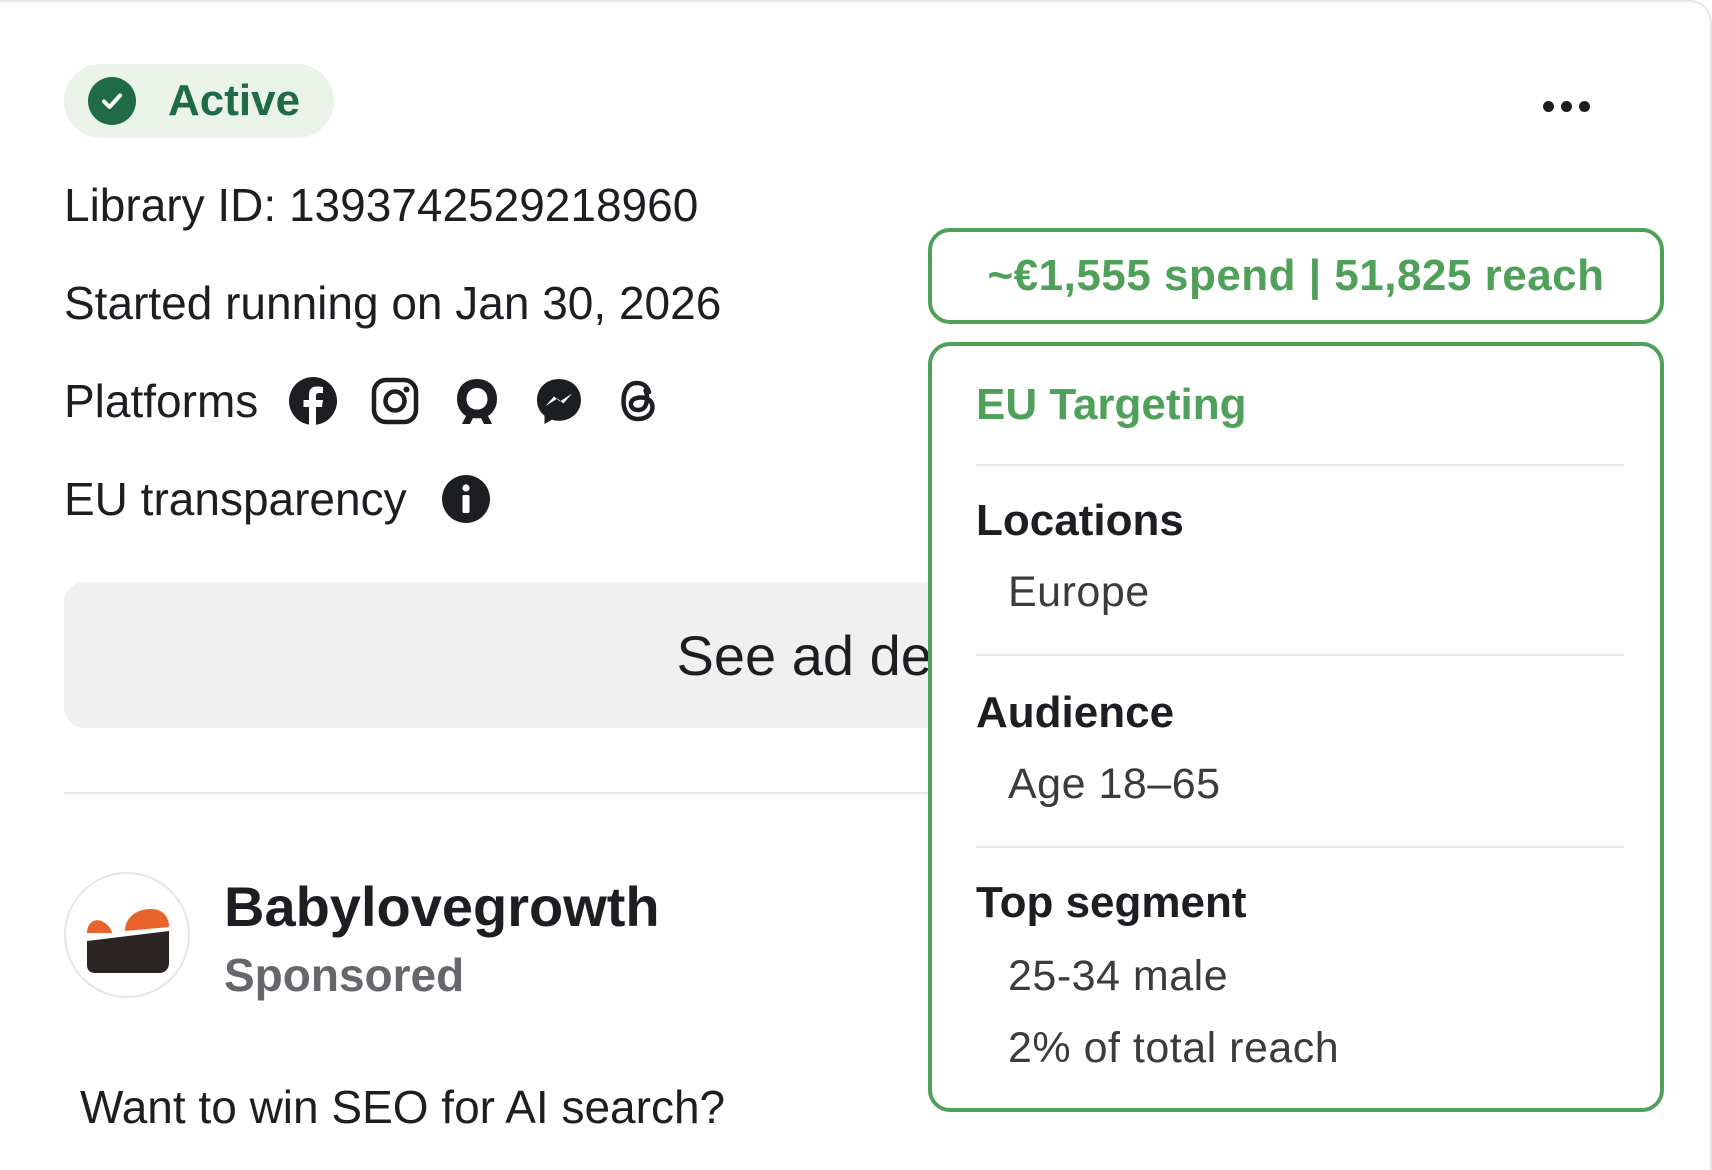  I want to click on top-segment-value: 25-34 male, so click(1118, 976).